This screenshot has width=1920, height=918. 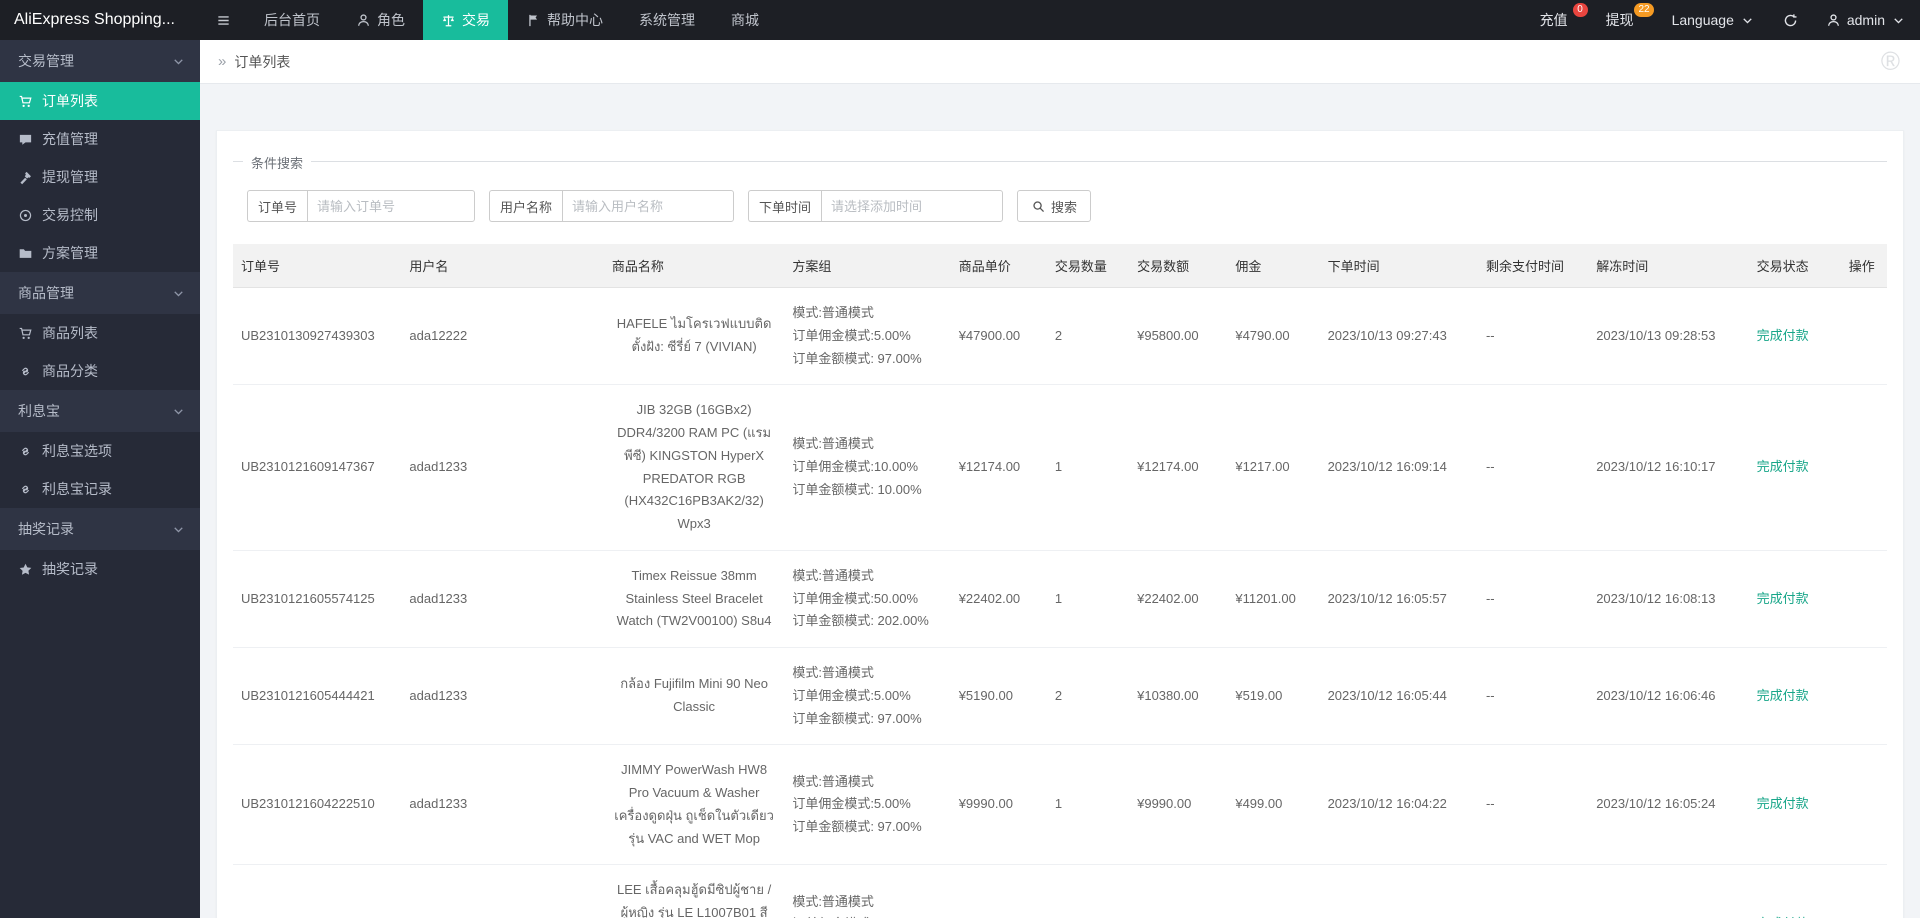 I want to click on nav-item-trade: 交易, so click(x=465, y=20).